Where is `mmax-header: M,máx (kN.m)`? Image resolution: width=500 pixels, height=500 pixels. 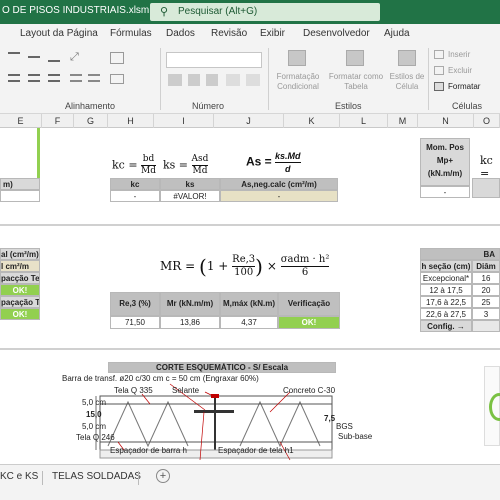 mmax-header: M,máx (kN.m) is located at coordinates (249, 304).